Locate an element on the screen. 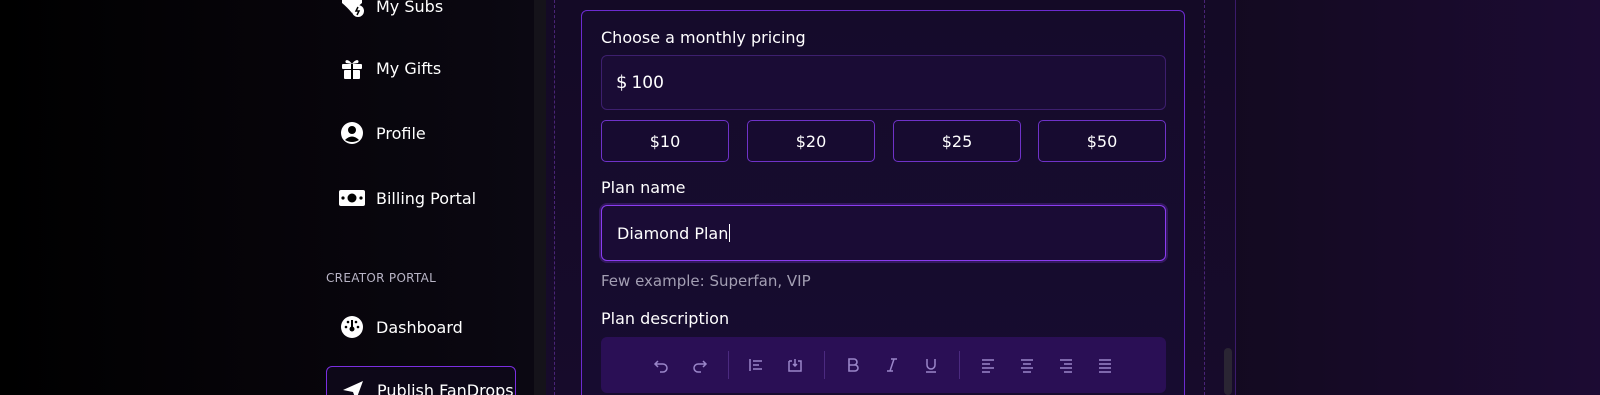 This screenshot has width=1600, height=395. plan-description-label: Plan description is located at coordinates (665, 318).